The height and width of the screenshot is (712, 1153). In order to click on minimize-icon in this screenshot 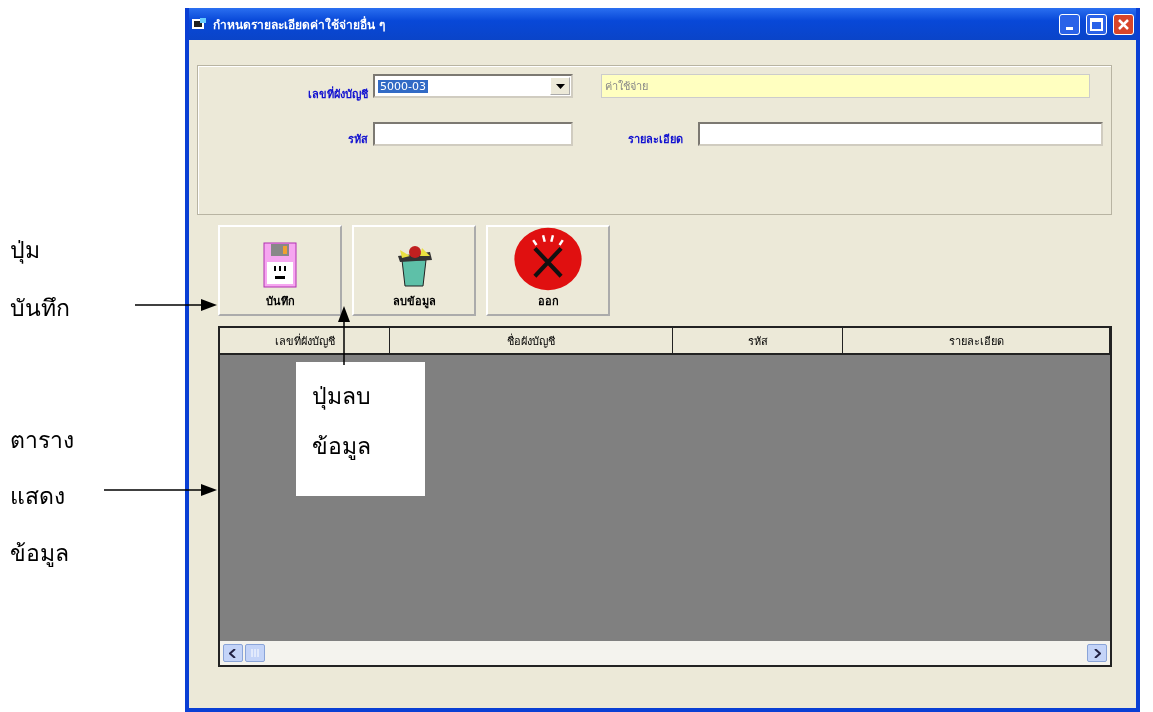, I will do `click(1069, 28)`.